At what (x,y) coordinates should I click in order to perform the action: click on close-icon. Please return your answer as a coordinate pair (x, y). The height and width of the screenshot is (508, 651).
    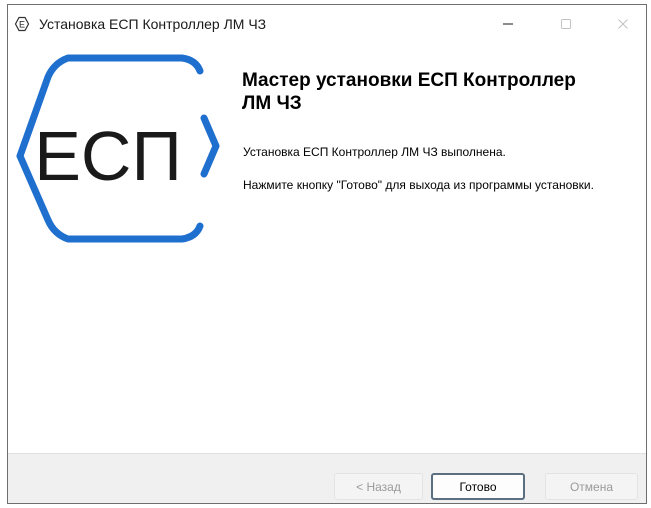
    Looking at the image, I should click on (623, 24).